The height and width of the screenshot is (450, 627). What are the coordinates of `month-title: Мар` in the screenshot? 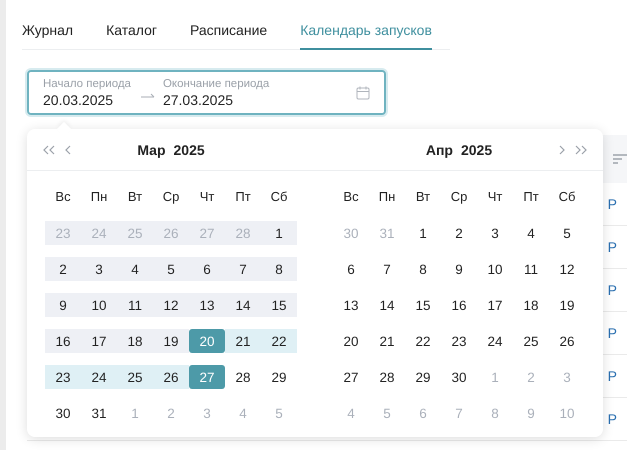 It's located at (151, 150).